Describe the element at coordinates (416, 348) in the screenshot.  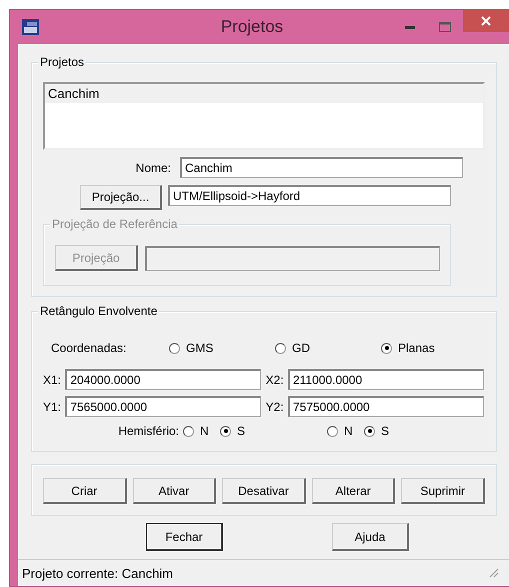
I see `radio-label: Planas` at that location.